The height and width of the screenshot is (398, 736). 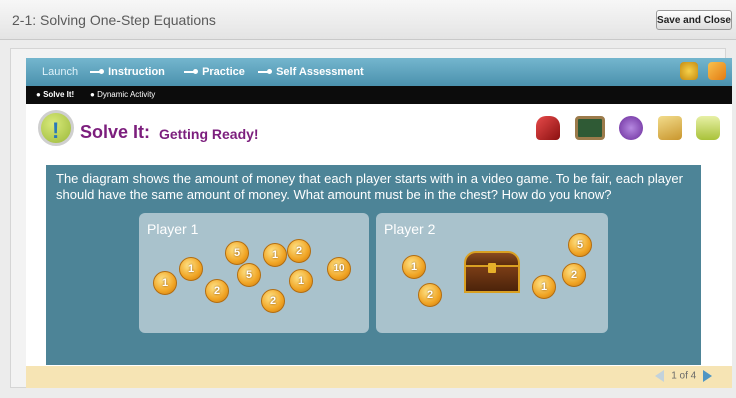 What do you see at coordinates (115, 132) in the screenshot?
I see `solve-it-label: Solve It:` at bounding box center [115, 132].